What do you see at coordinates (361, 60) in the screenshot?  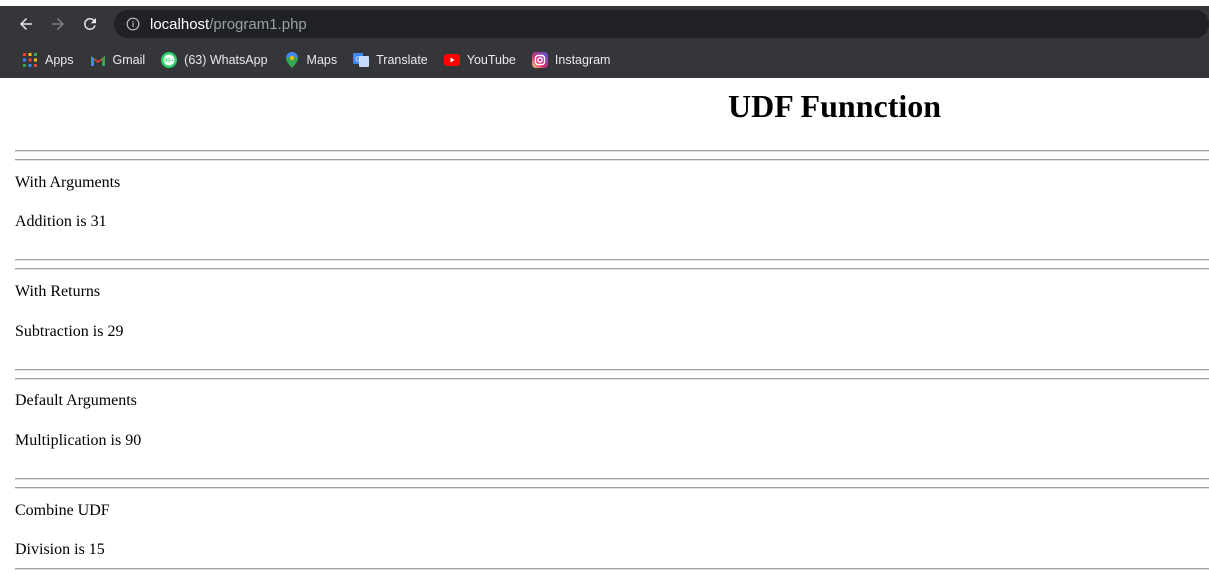 I see `translate-icon: G` at bounding box center [361, 60].